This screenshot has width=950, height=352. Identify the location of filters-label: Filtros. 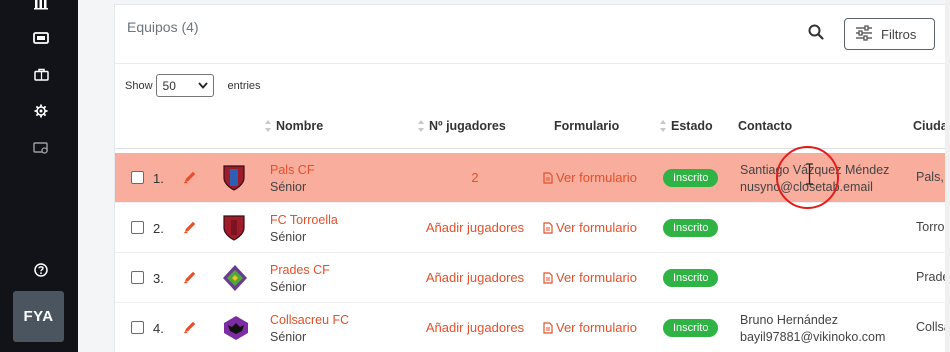
(899, 34).